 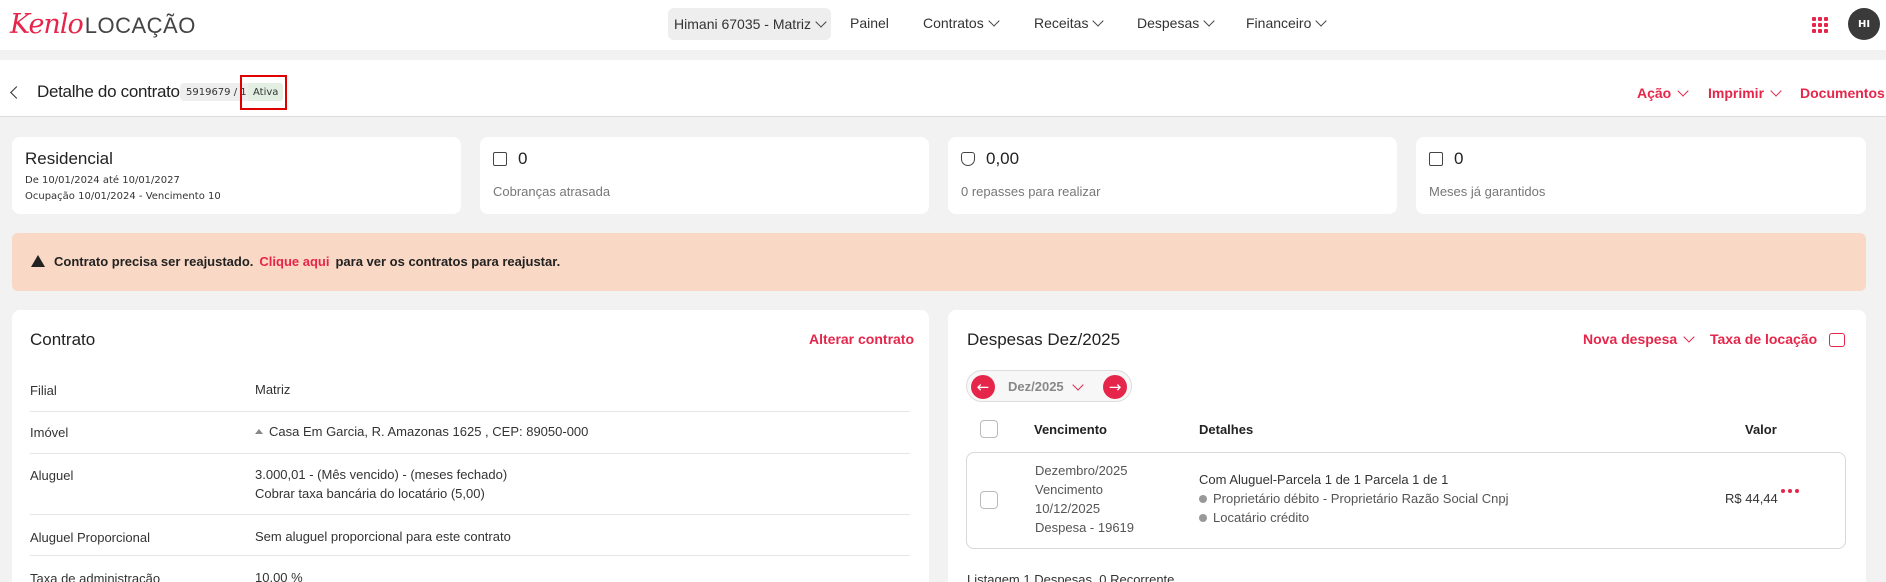 What do you see at coordinates (742, 24) in the screenshot?
I see `branch-label: Himani 67035 - Matriz` at bounding box center [742, 24].